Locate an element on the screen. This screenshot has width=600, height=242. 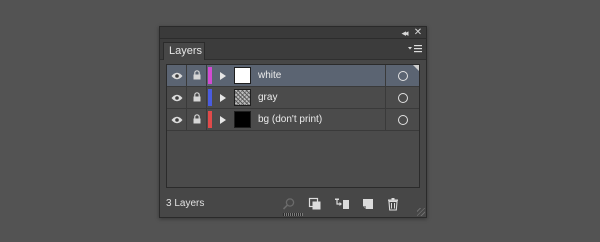
panel-tabbar: Layers is located at coordinates (293, 49).